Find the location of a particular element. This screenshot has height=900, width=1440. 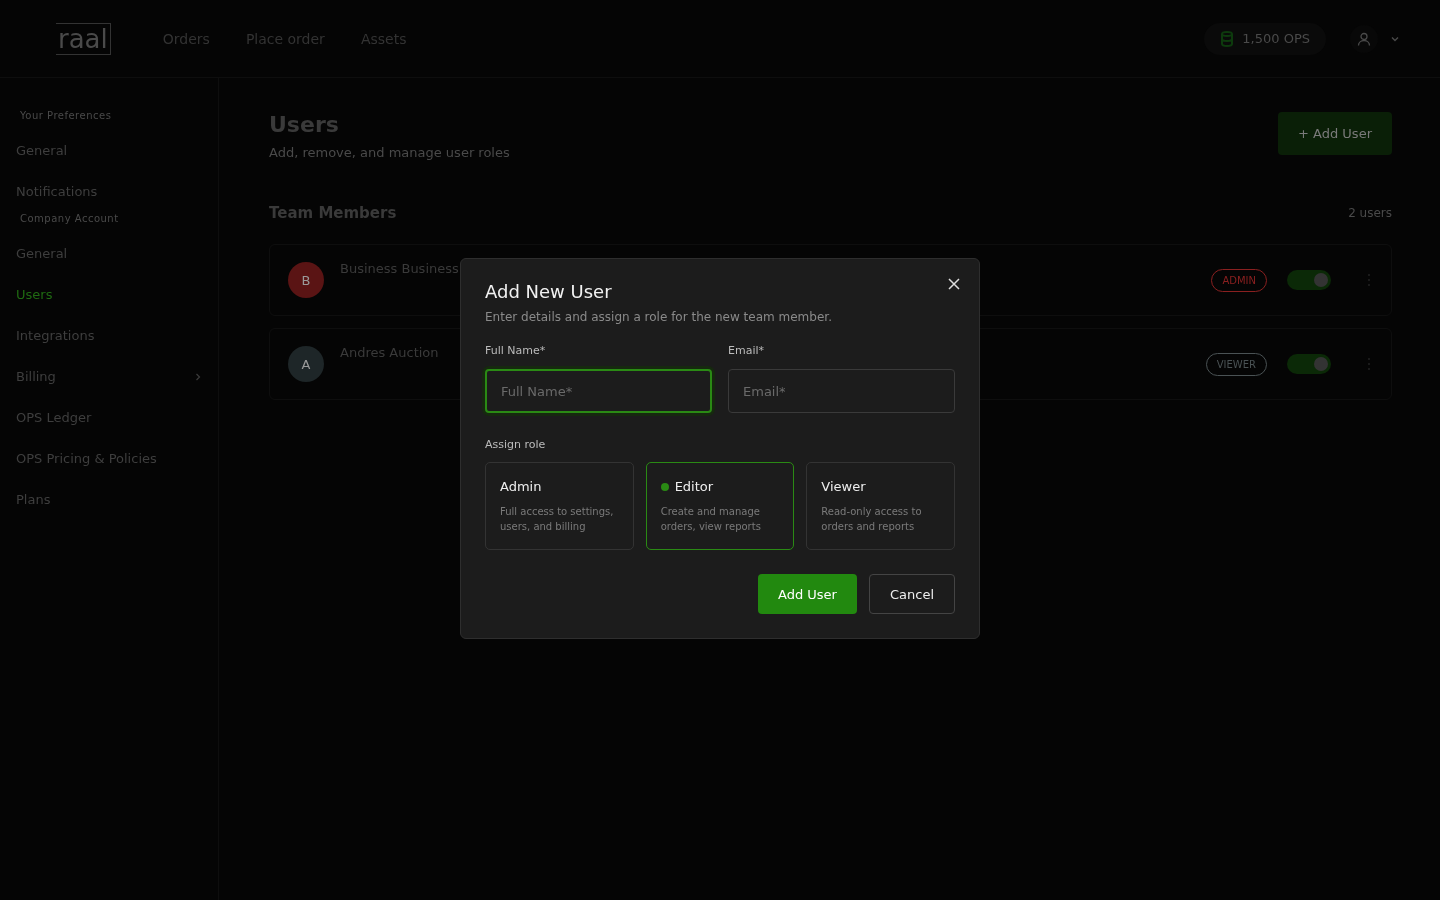

close-icon is located at coordinates (954, 284).